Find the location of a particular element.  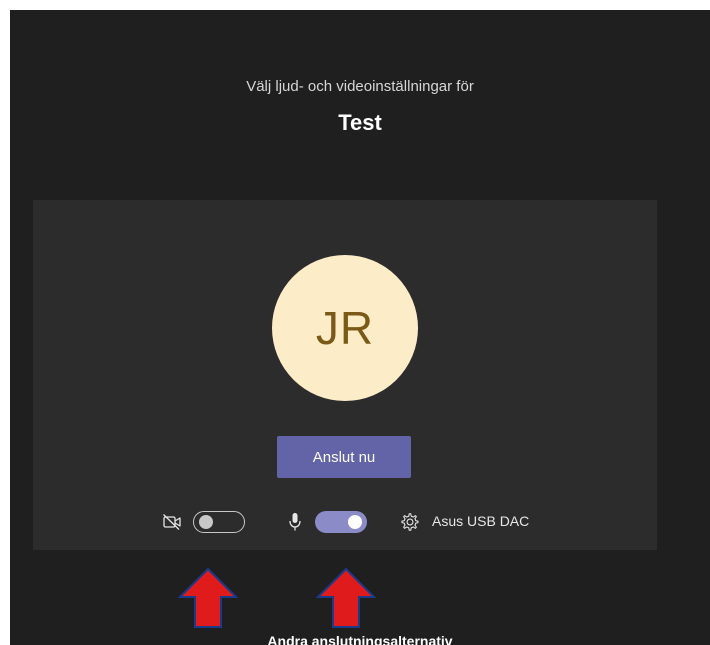

microphone-toggle is located at coordinates (341, 522).